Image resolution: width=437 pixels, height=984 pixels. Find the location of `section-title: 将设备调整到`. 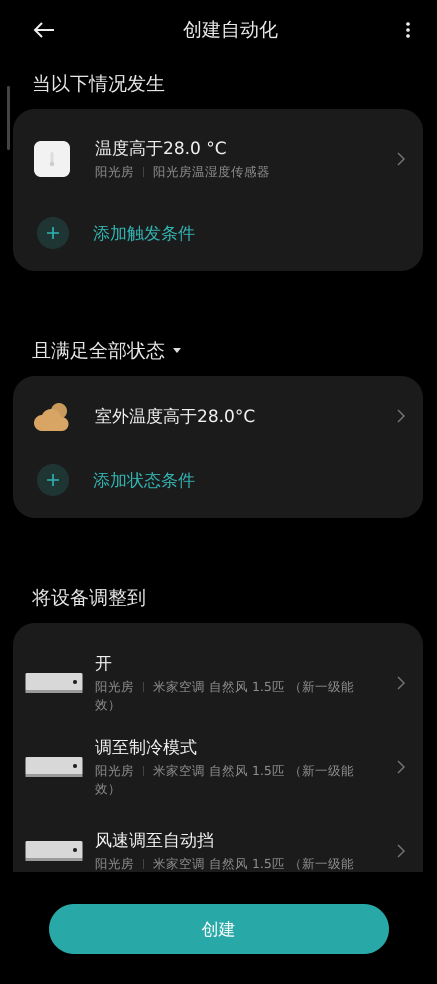

section-title: 将设备调整到 is located at coordinates (89, 598).